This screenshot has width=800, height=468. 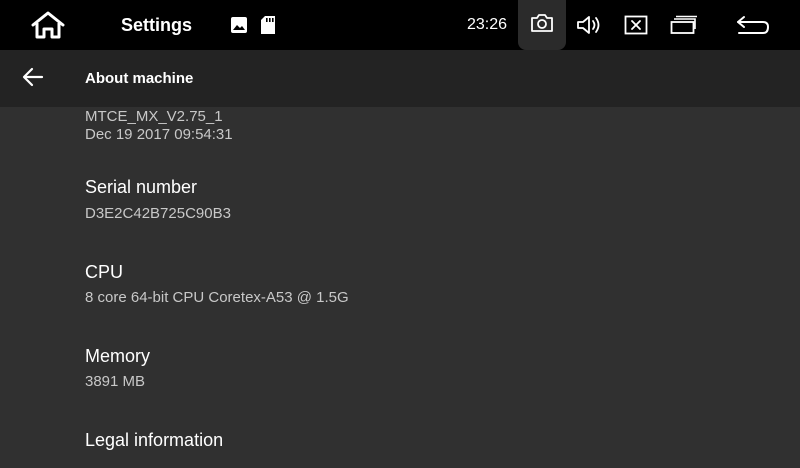 I want to click on build-date: Dec 19 2017 09:54:31, so click(x=159, y=134).